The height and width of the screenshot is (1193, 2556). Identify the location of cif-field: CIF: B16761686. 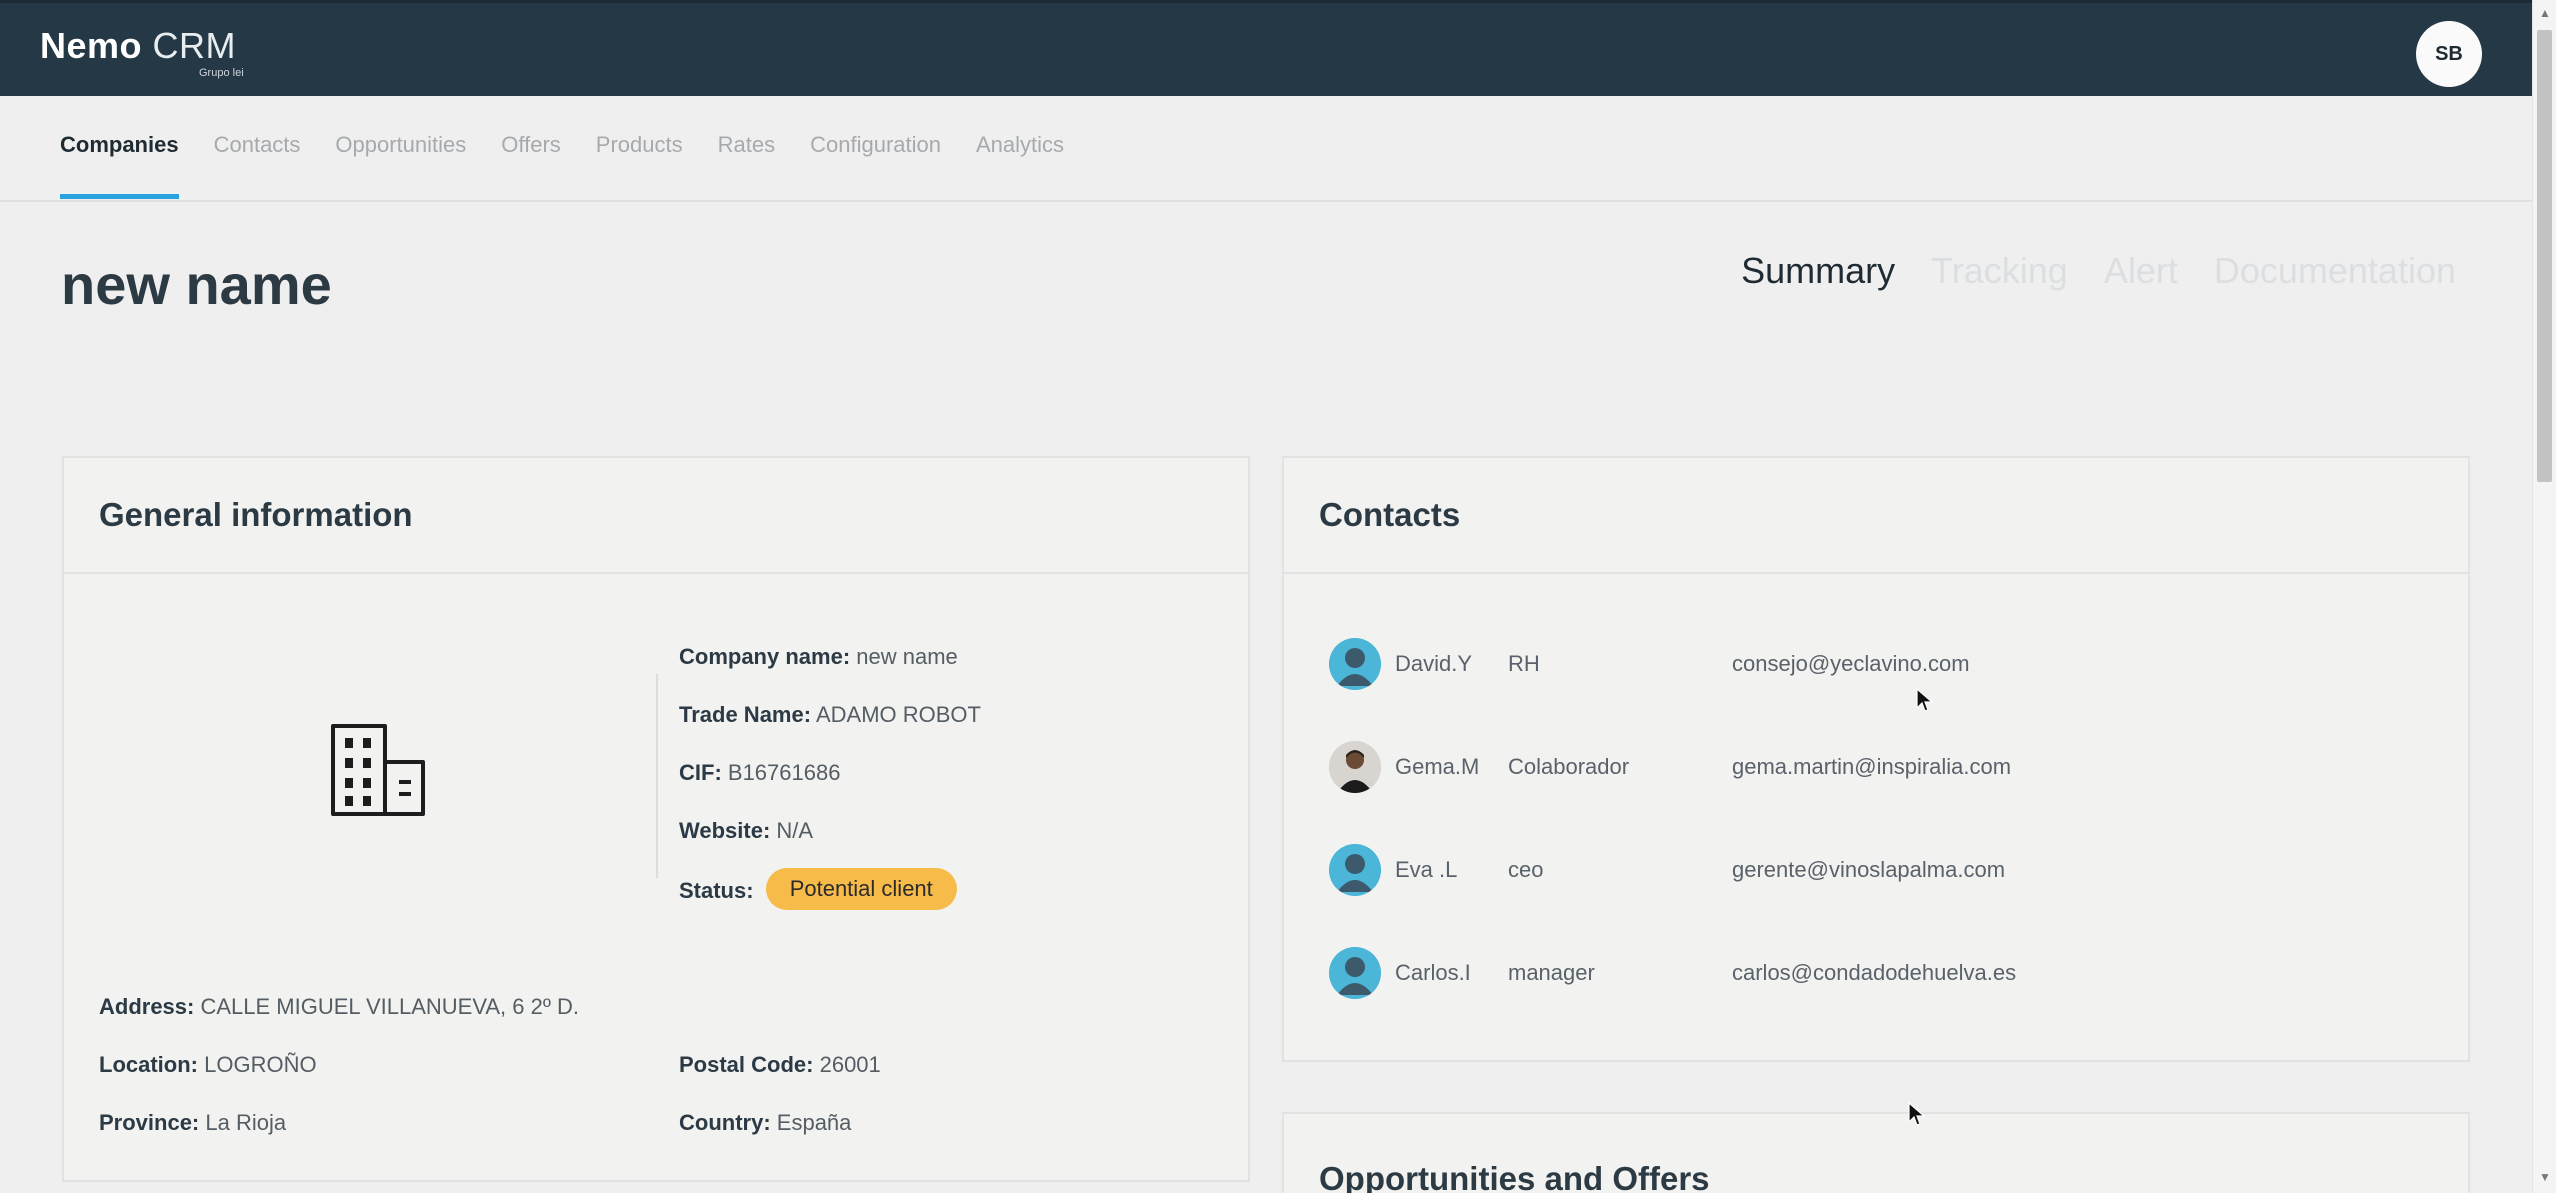
(759, 773).